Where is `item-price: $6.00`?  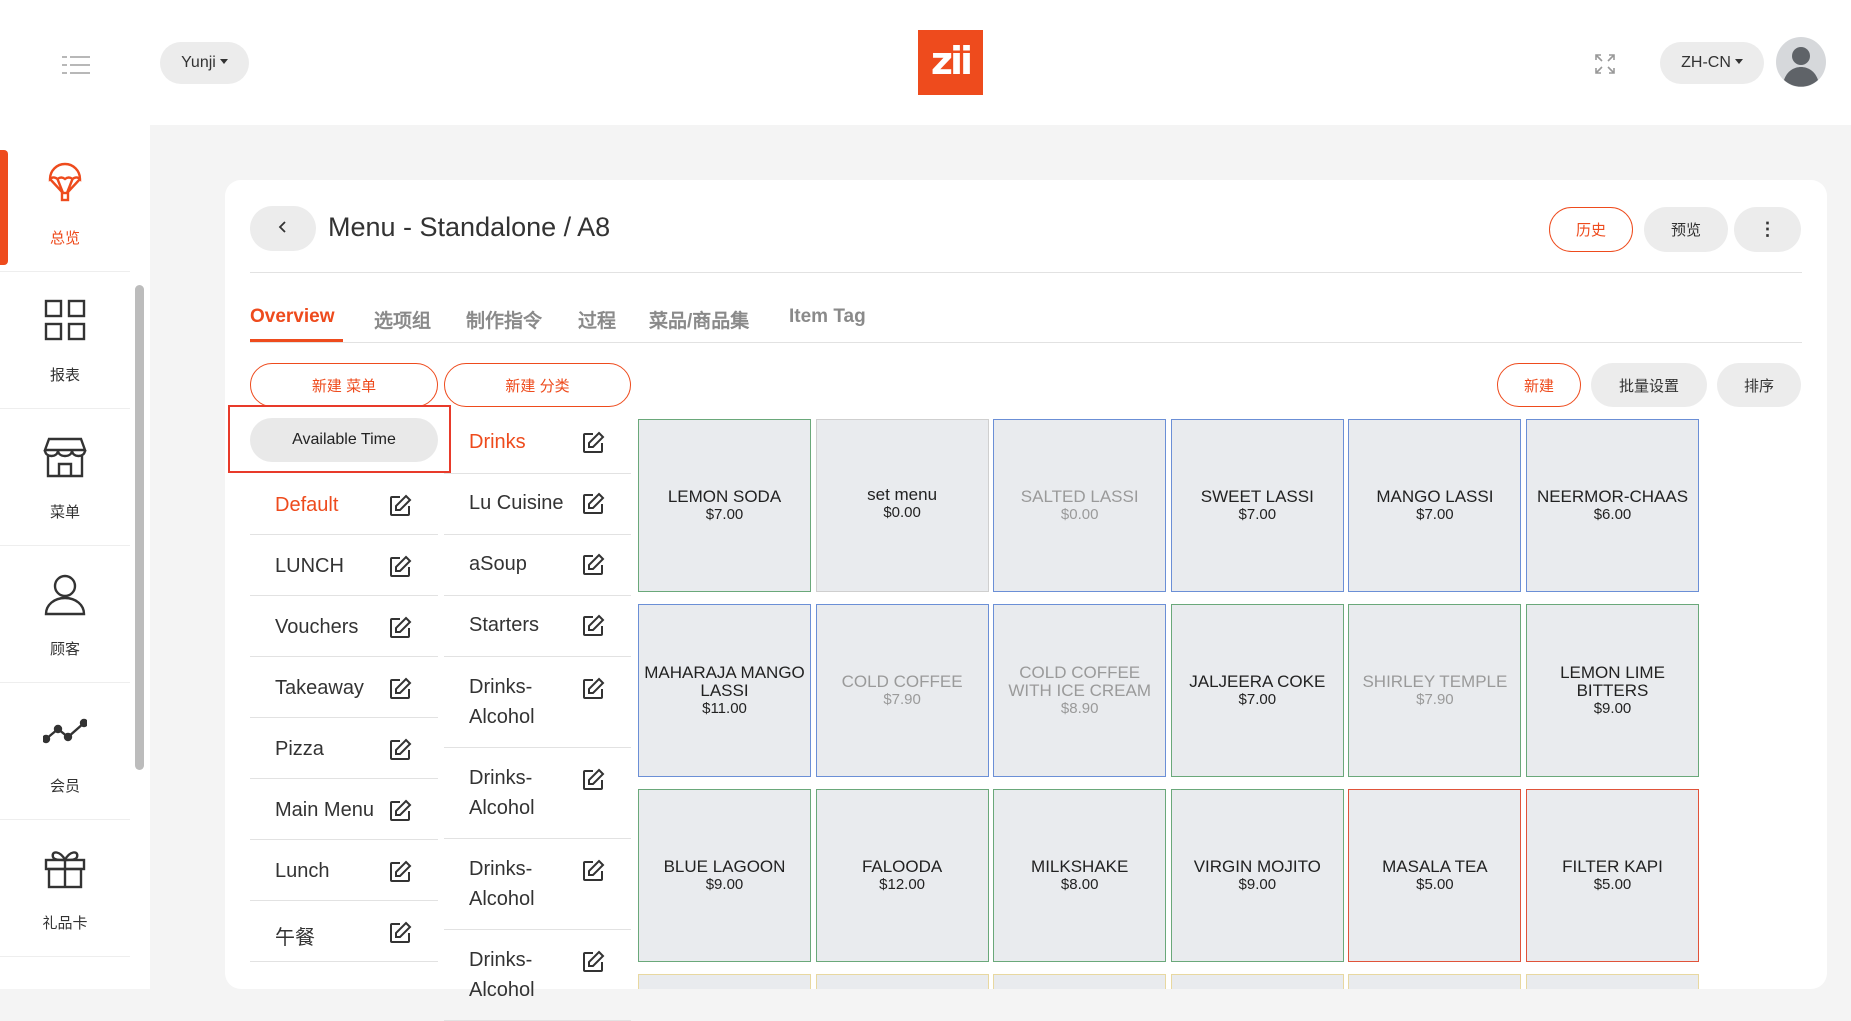 item-price: $6.00 is located at coordinates (1612, 514).